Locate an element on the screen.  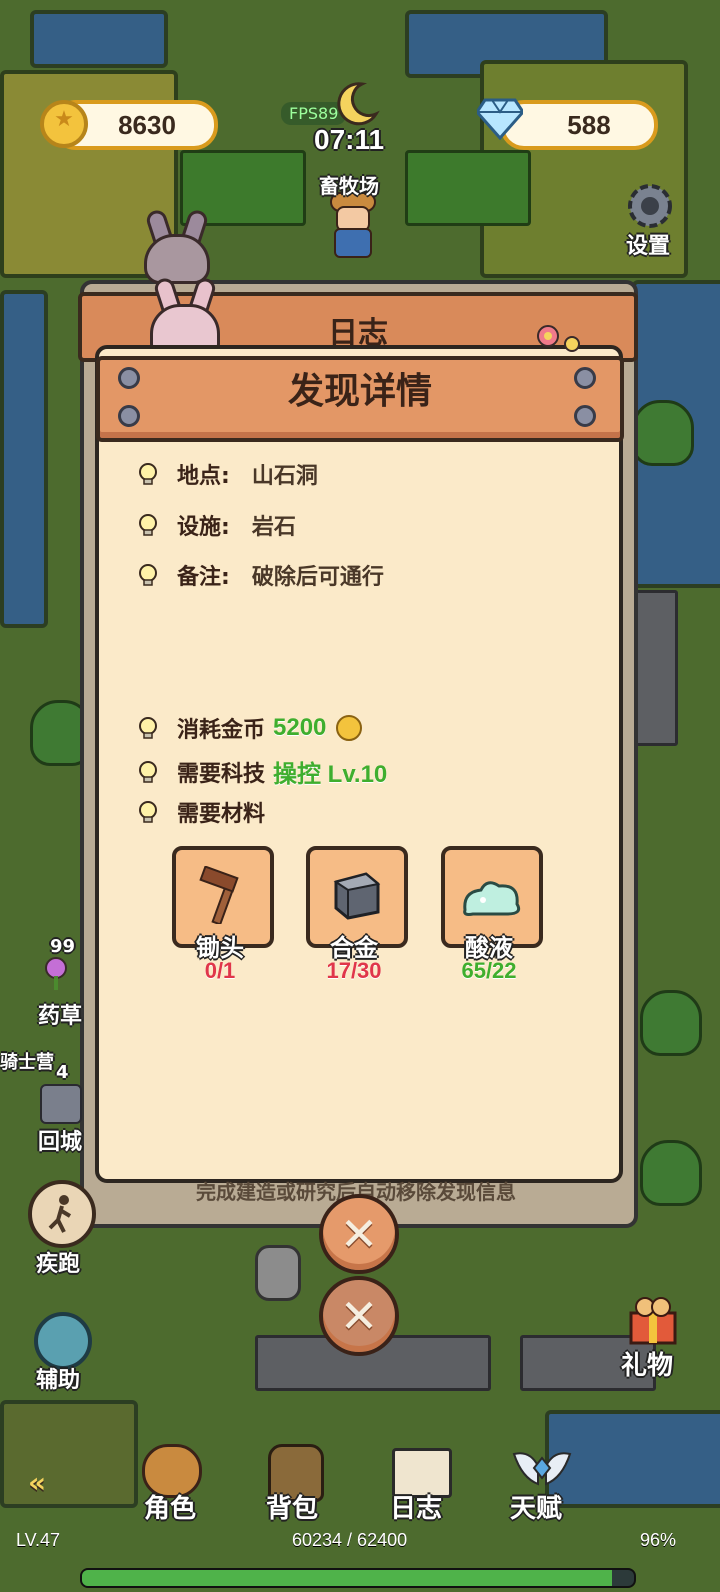
dialog-title: 发现详情 is located at coordinates (359, 391).